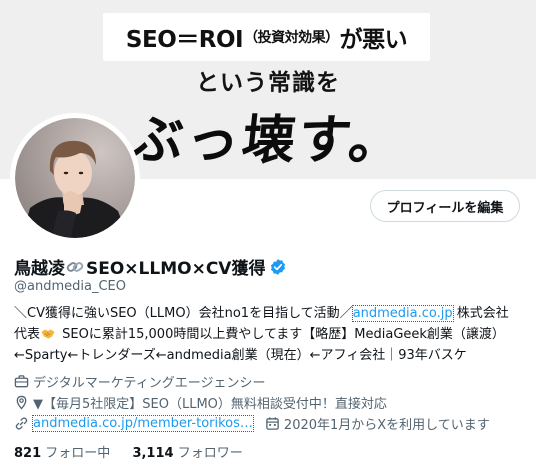  What do you see at coordinates (48, 334) in the screenshot?
I see `handshake-emoji-icon` at bounding box center [48, 334].